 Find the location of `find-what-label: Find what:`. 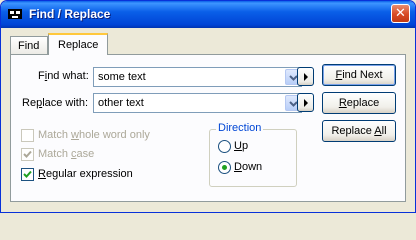

find-what-label: Find what: is located at coordinates (63, 76).